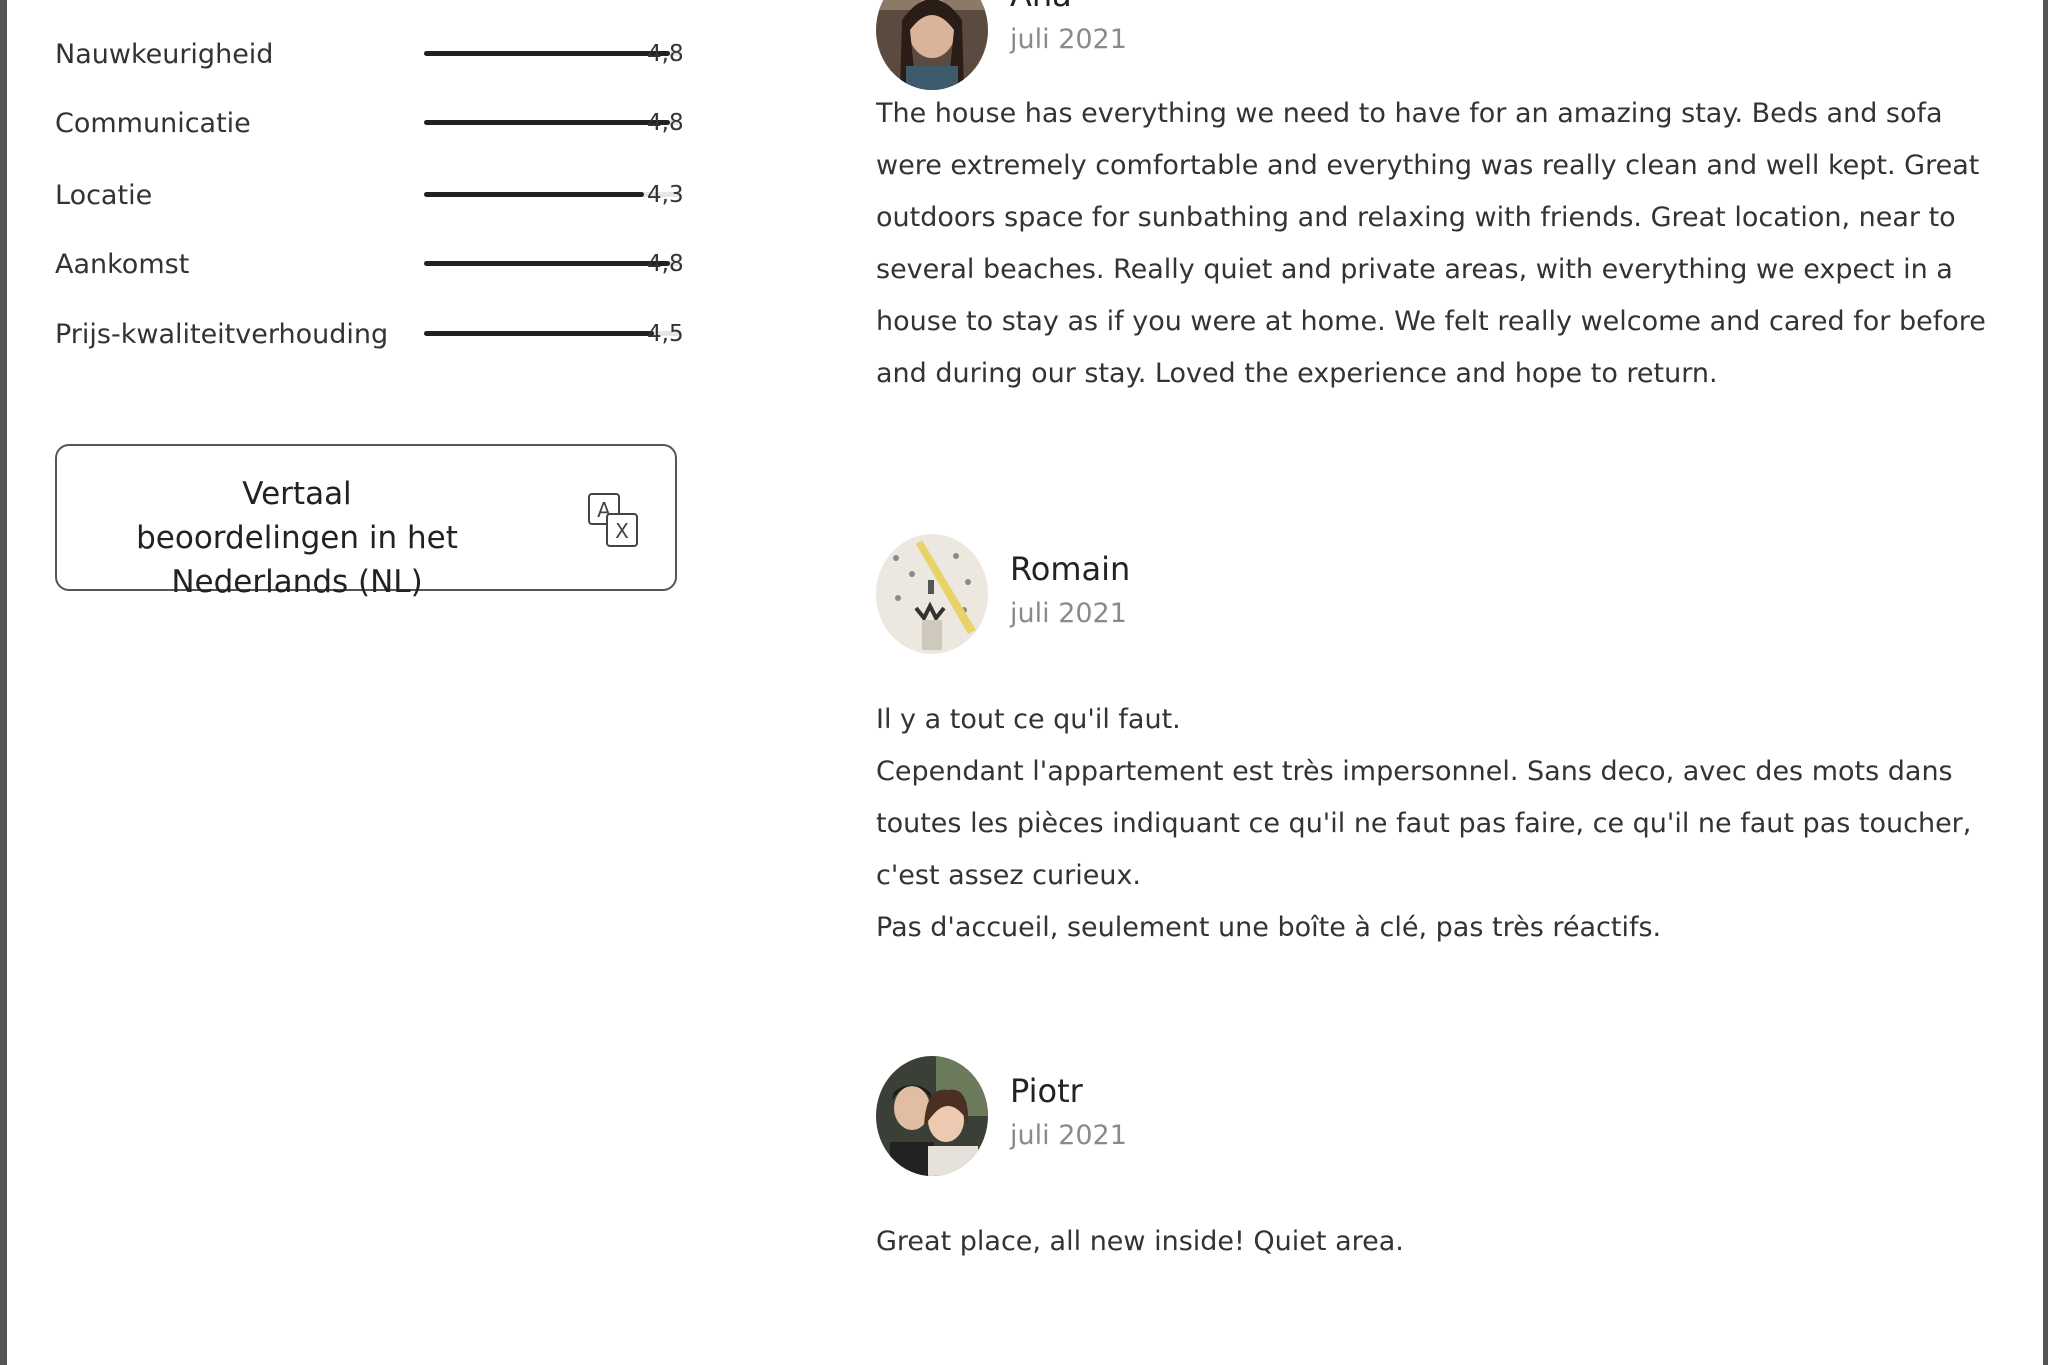 The image size is (2048, 1365). Describe the element at coordinates (1140, 1241) in the screenshot. I see `review-paragraph: Great place, all new inside! Quiet area.` at that location.